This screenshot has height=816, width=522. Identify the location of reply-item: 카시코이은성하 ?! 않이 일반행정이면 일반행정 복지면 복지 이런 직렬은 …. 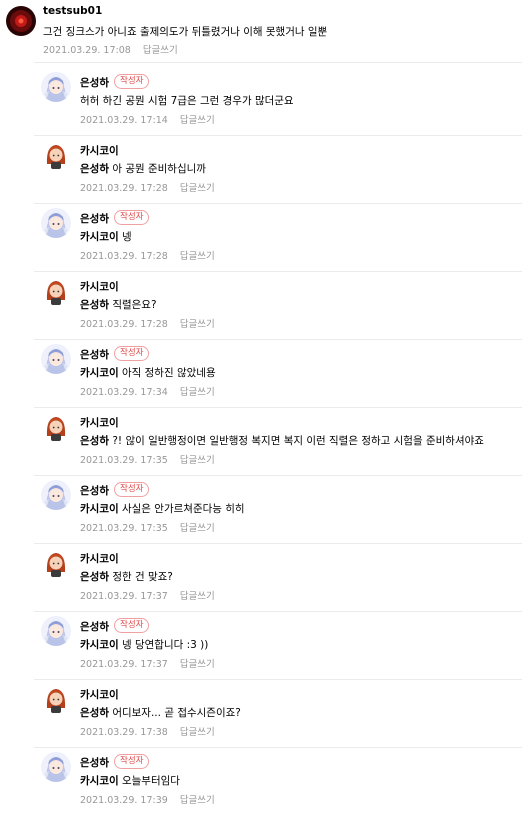
(261, 442).